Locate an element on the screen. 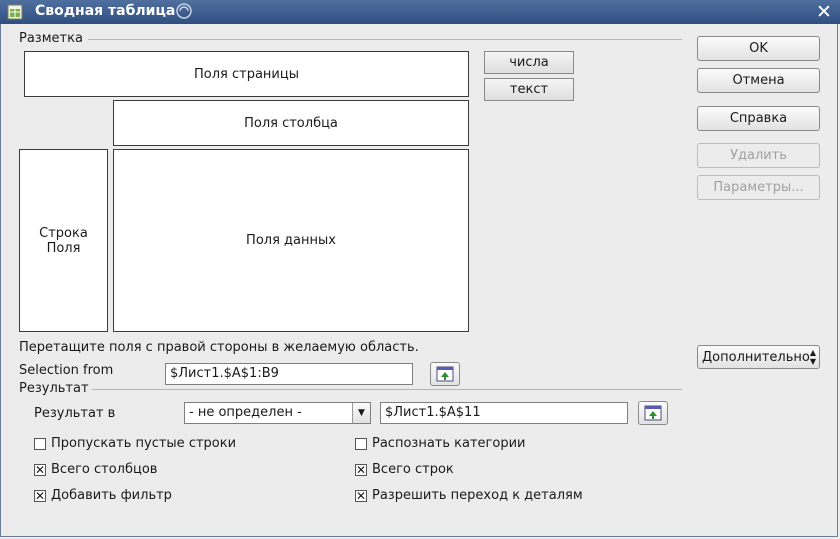 The image size is (840, 539). option-enable-drill-down: ✕ Разрешить переход к деталям is located at coordinates (469, 495).